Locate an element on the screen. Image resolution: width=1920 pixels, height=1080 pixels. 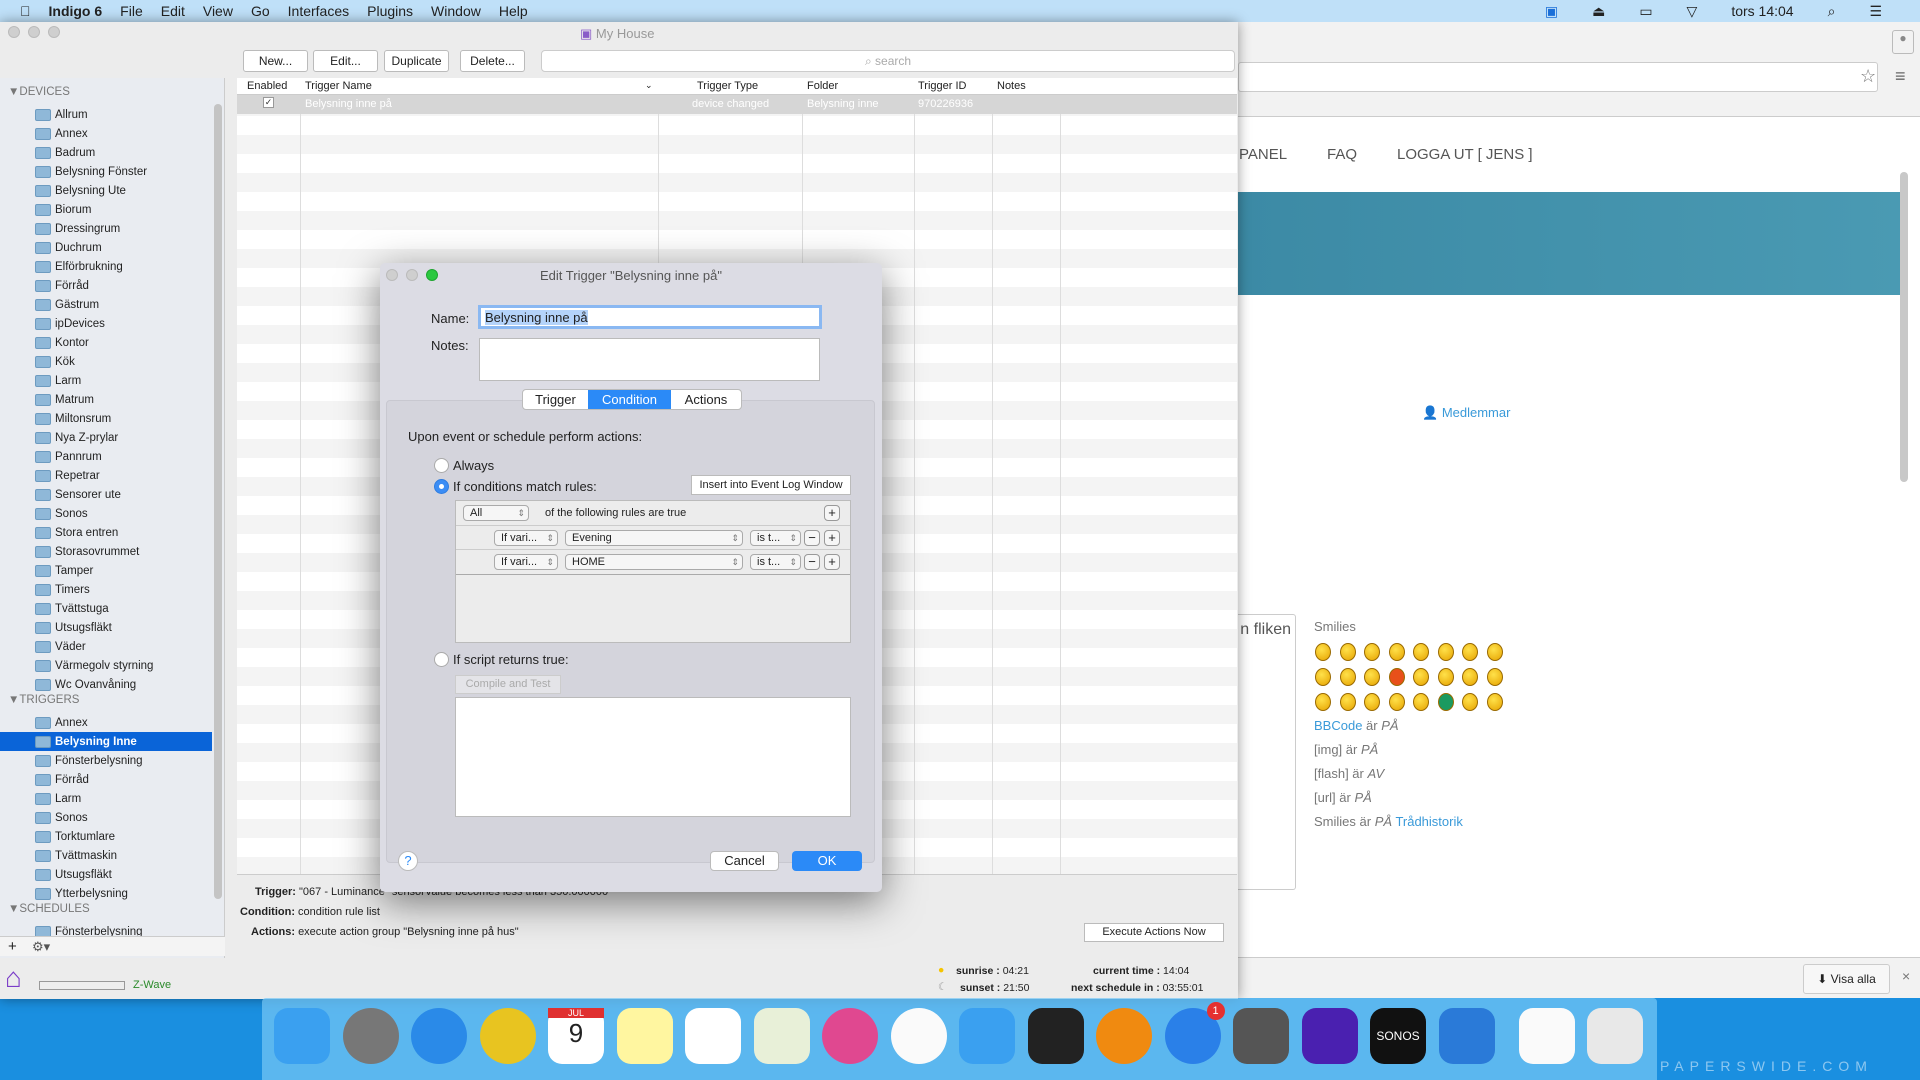
remove-rule-button: − is located at coordinates (812, 562).